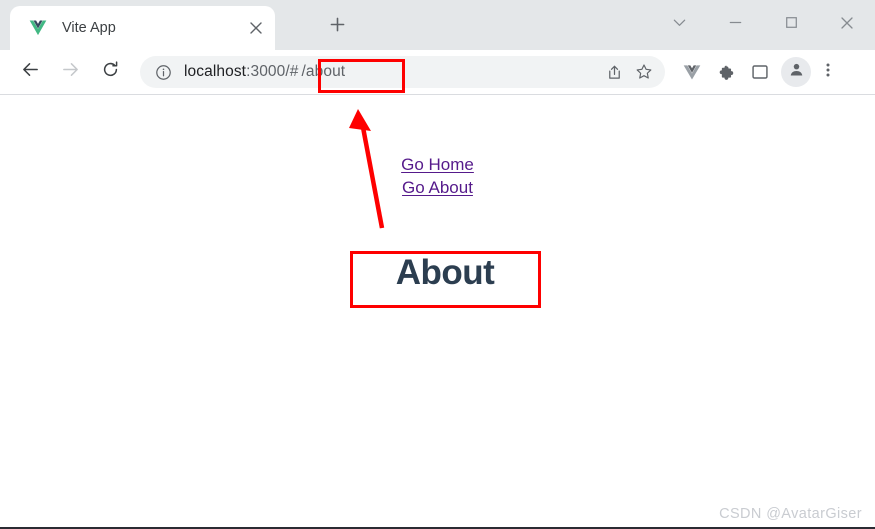  I want to click on tab-search-button, so click(679, 25).